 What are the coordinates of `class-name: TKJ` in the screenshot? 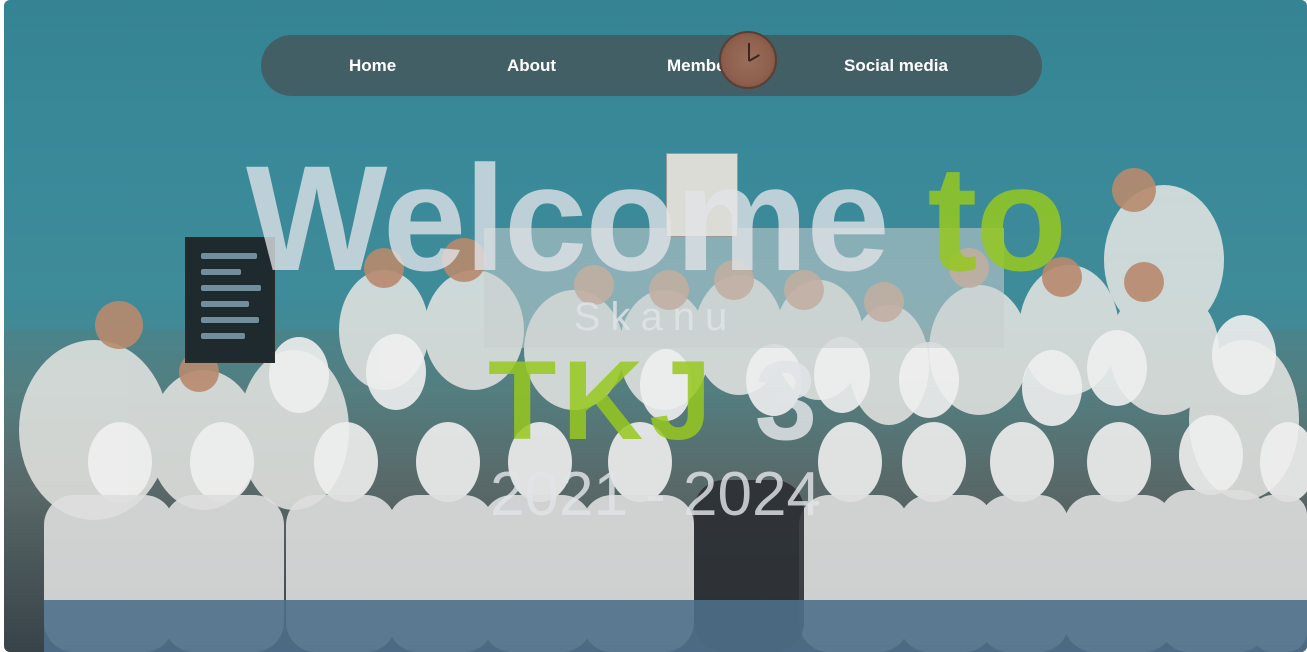 It's located at (602, 400).